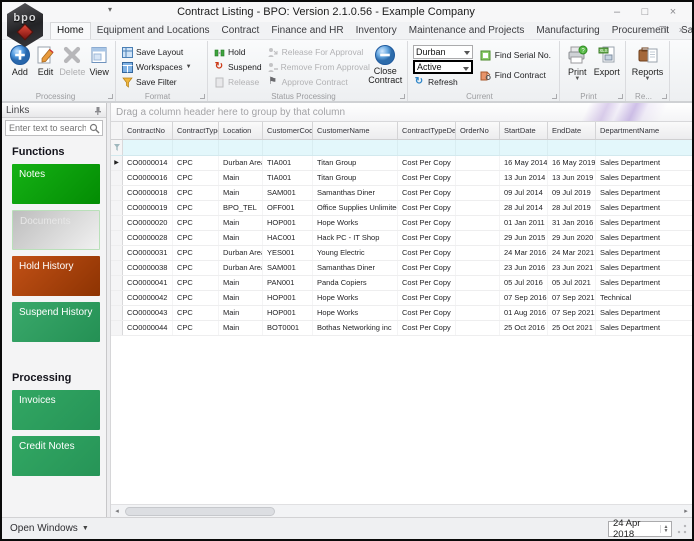 This screenshot has width=694, height=541. What do you see at coordinates (567, 31) in the screenshot?
I see `tab-manufacturing: Manufacturing` at bounding box center [567, 31].